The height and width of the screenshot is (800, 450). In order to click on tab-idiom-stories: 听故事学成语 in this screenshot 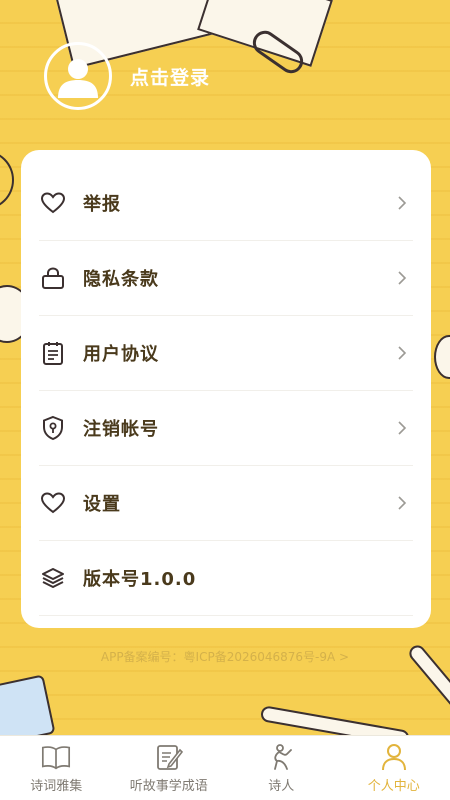, I will do `click(169, 768)`.